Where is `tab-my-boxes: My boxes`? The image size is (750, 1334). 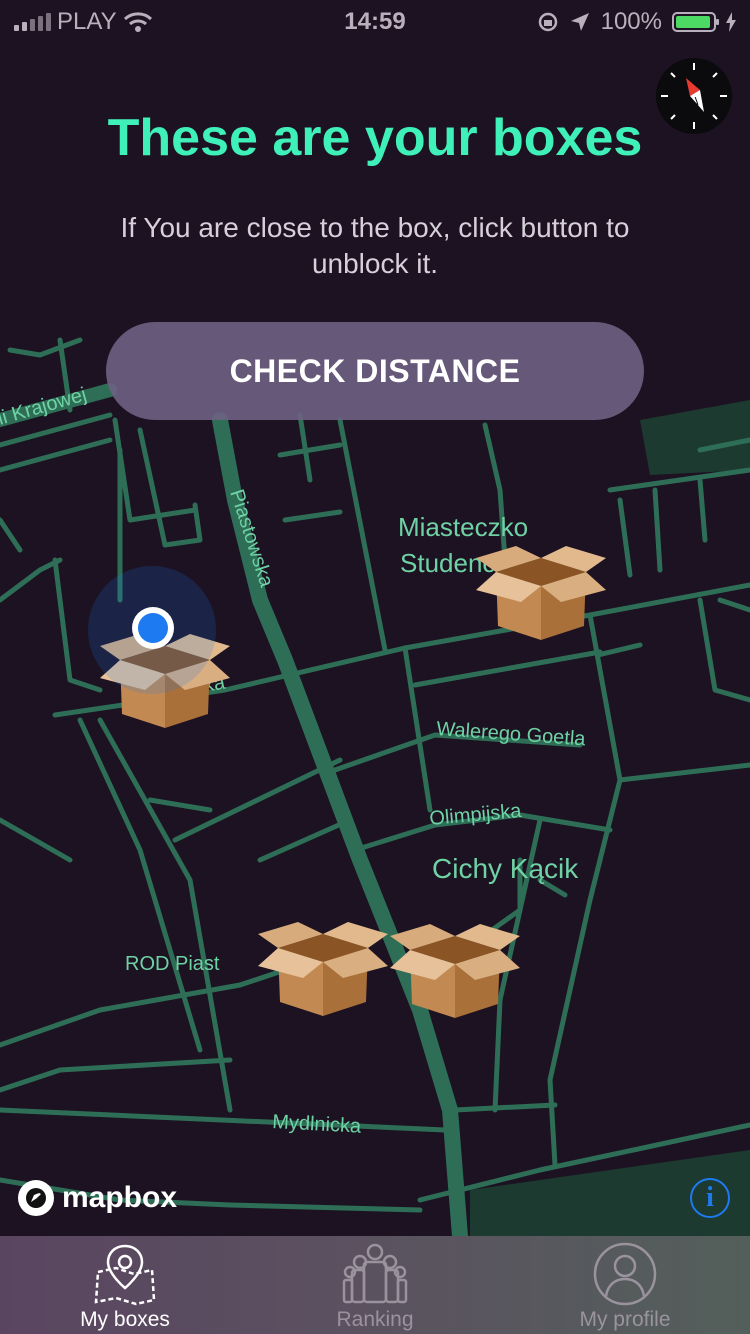
tab-my-boxes: My boxes is located at coordinates (125, 1285).